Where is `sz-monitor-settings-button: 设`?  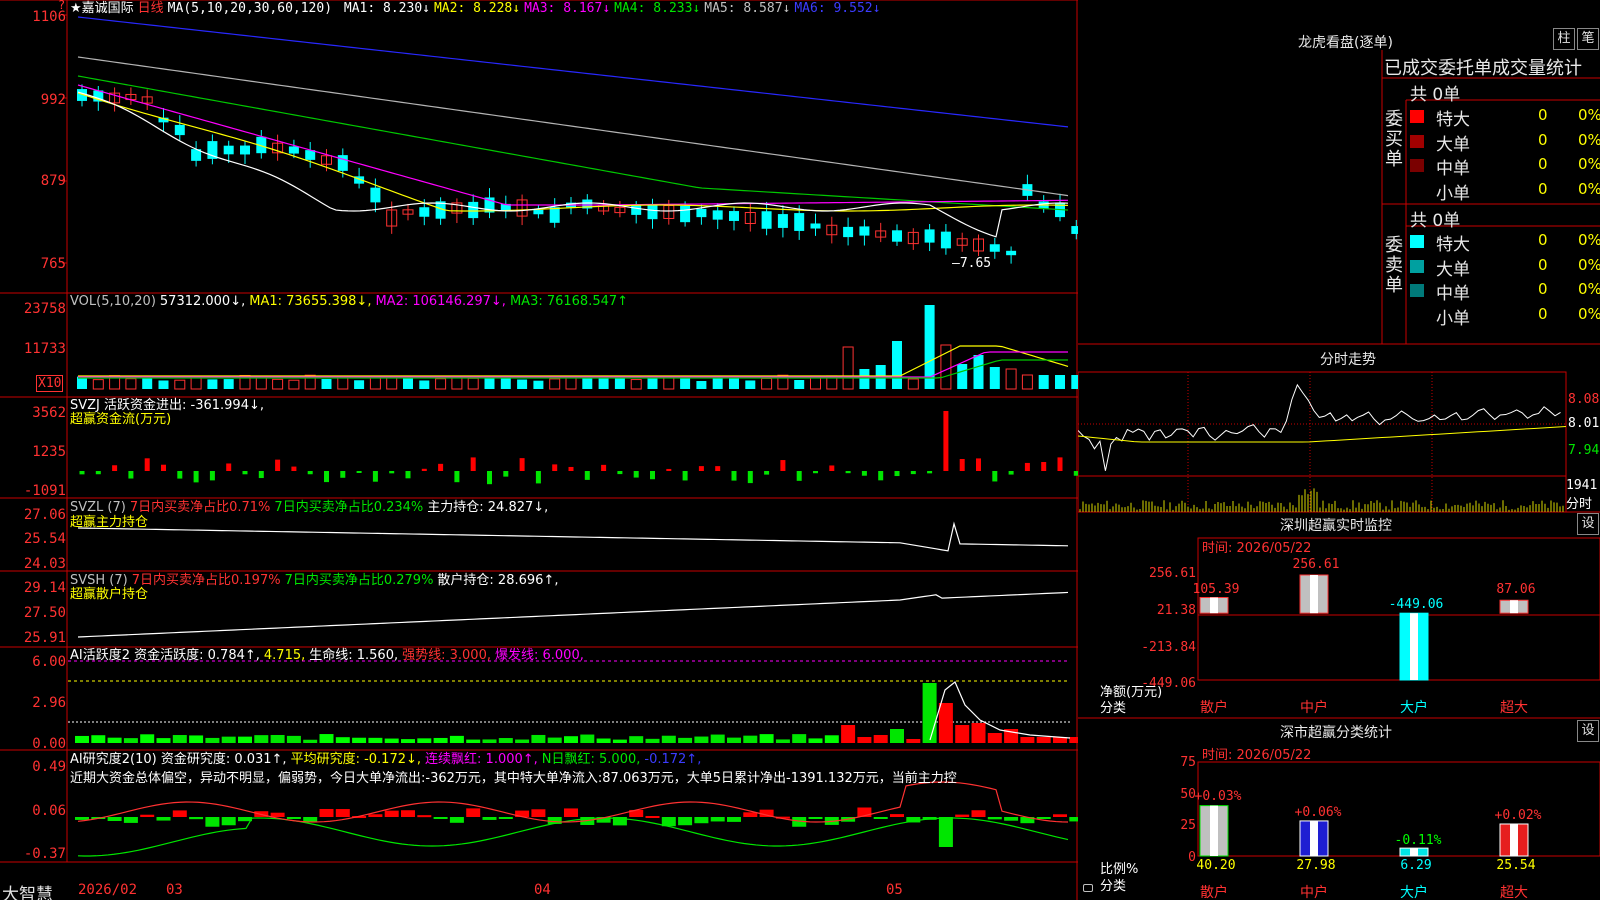
sz-monitor-settings-button: 设 is located at coordinates (1588, 524).